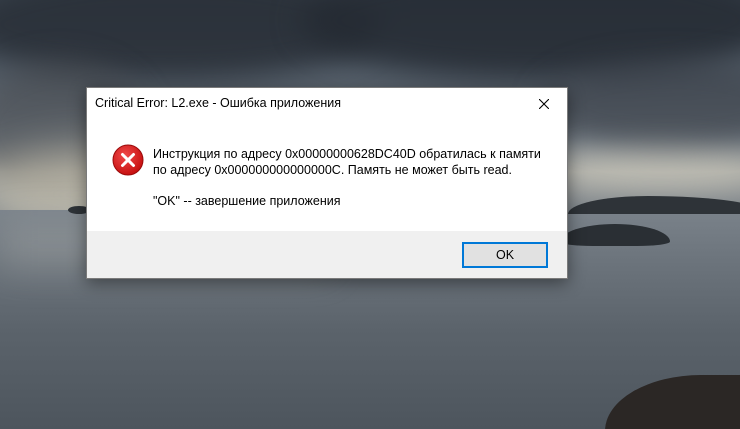 This screenshot has width=740, height=429. What do you see at coordinates (247, 201) in the screenshot?
I see `error-message-hint: "OK" -- завершение приложения` at bounding box center [247, 201].